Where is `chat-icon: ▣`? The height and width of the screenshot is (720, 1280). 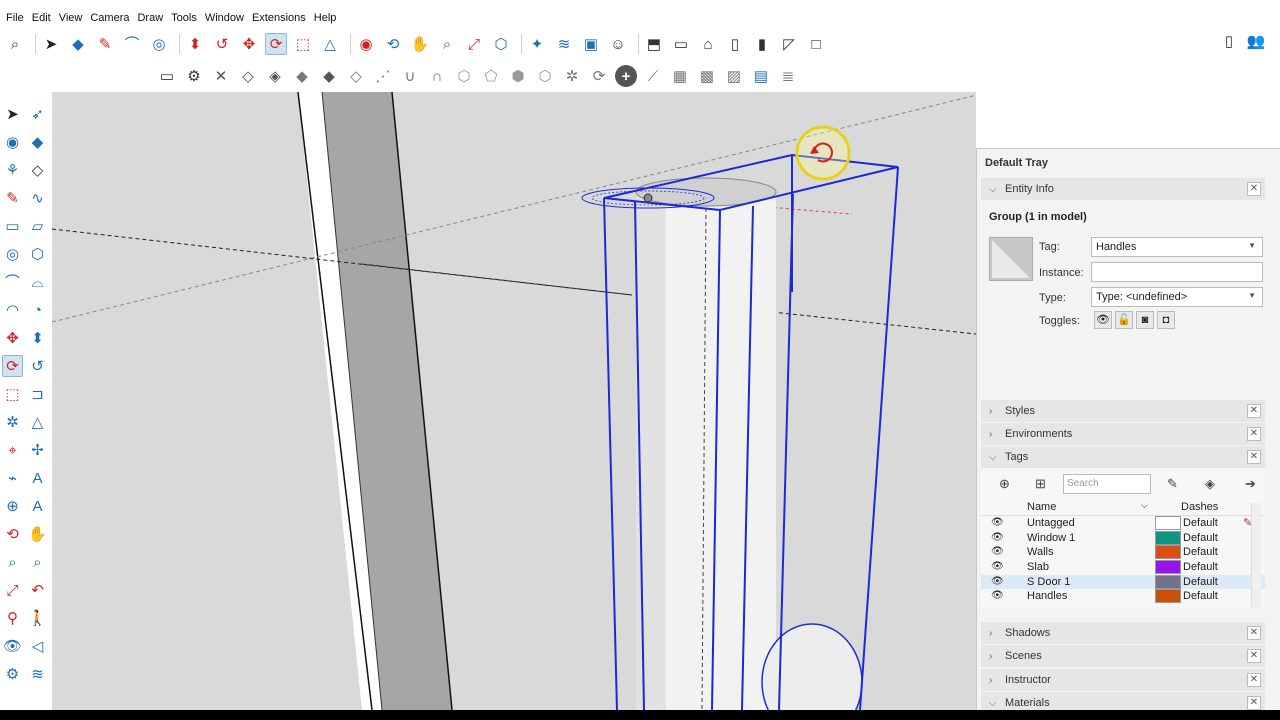
chat-icon: ▣ is located at coordinates (591, 44).